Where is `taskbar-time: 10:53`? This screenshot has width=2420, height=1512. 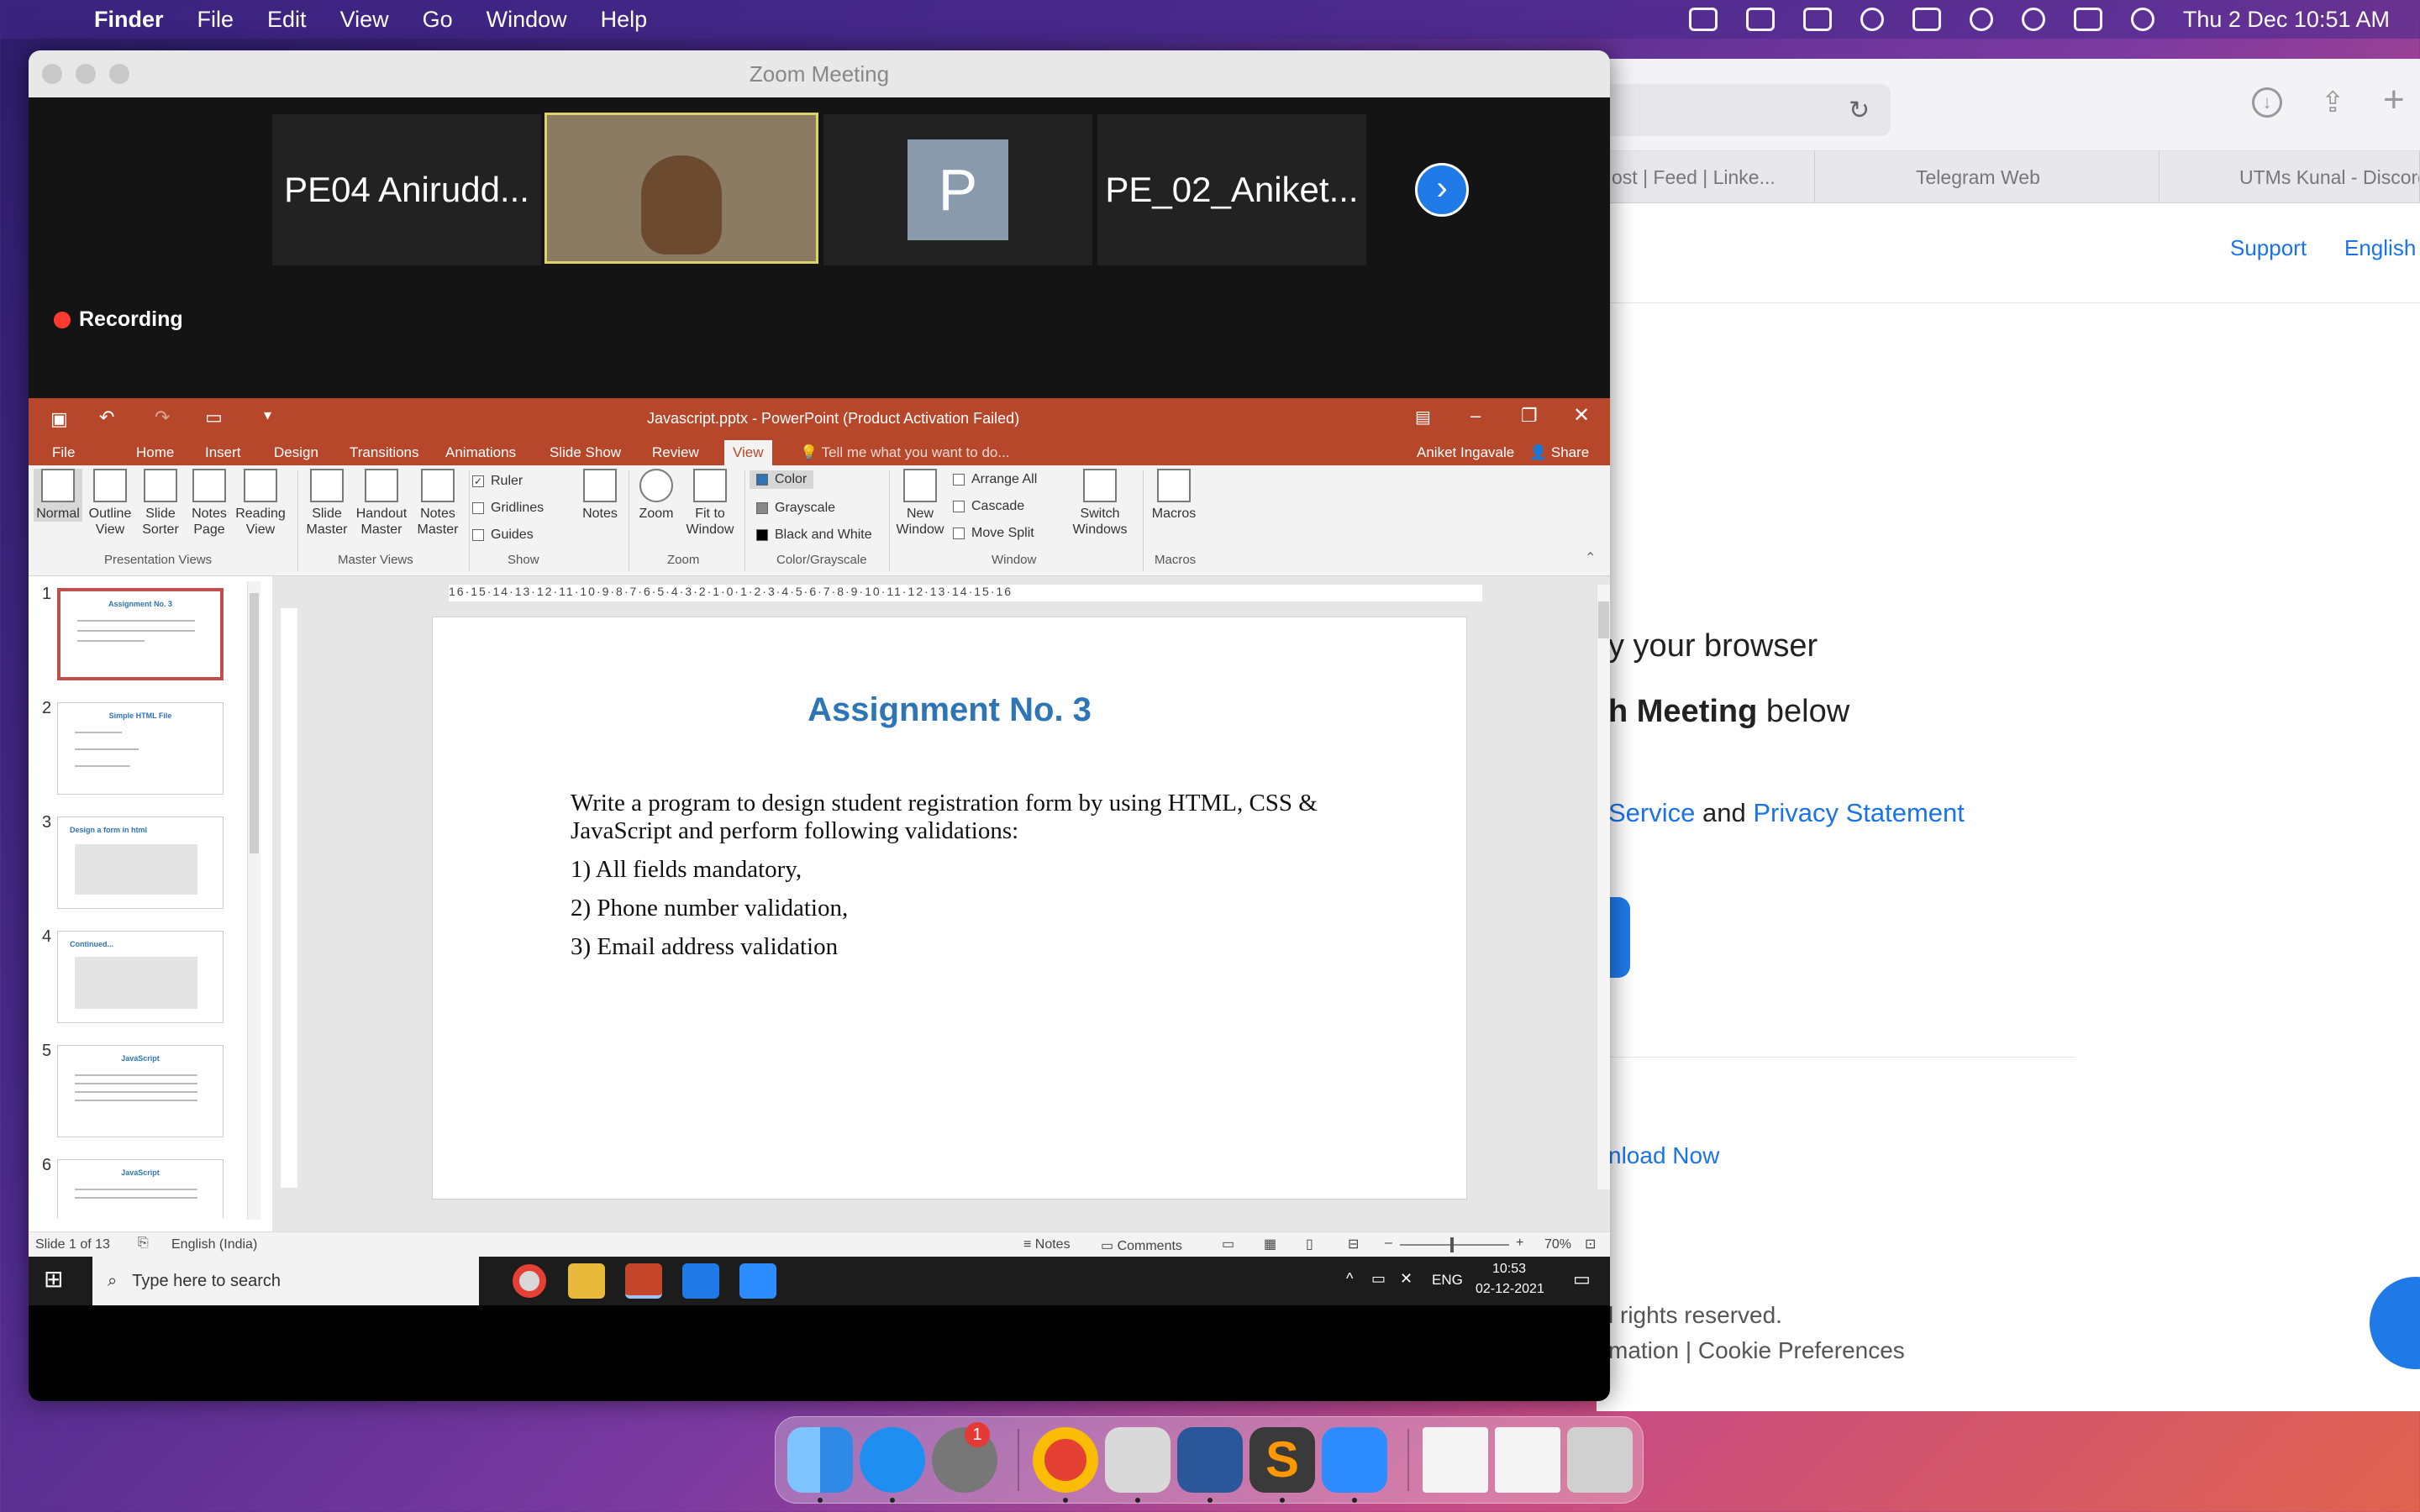
taskbar-time: 10:53 is located at coordinates (1509, 1269).